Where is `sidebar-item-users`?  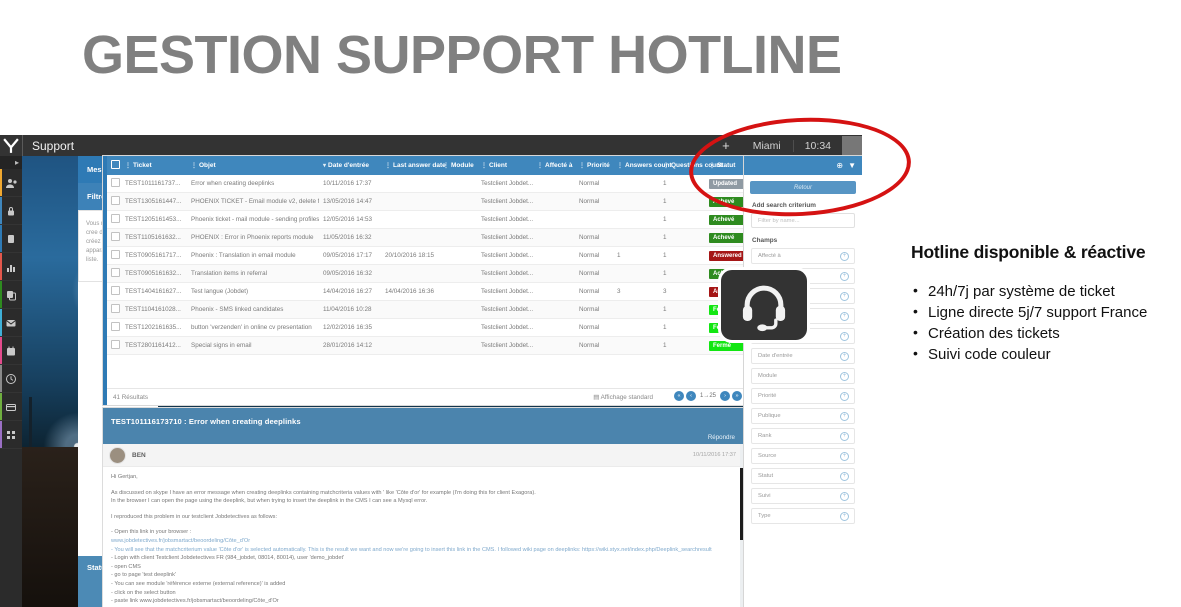 sidebar-item-users is located at coordinates (11, 183).